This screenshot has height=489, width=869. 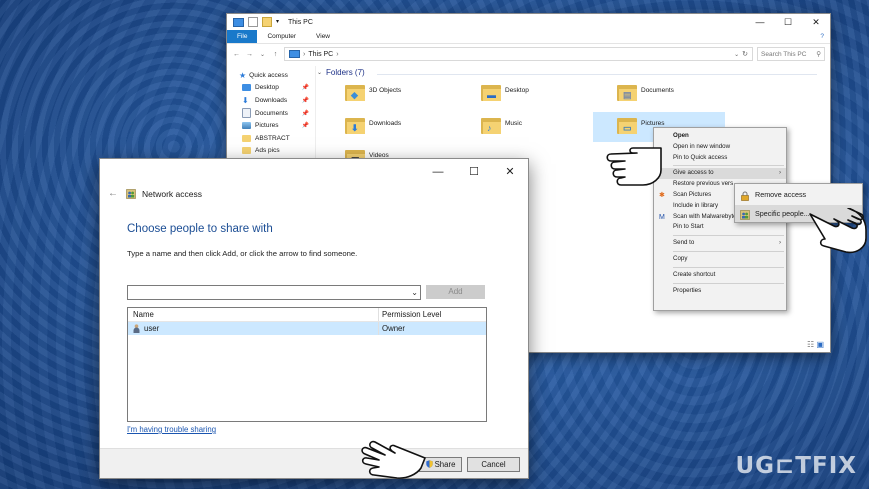 I want to click on sidebar-item-label: Desktop, so click(x=267, y=88).